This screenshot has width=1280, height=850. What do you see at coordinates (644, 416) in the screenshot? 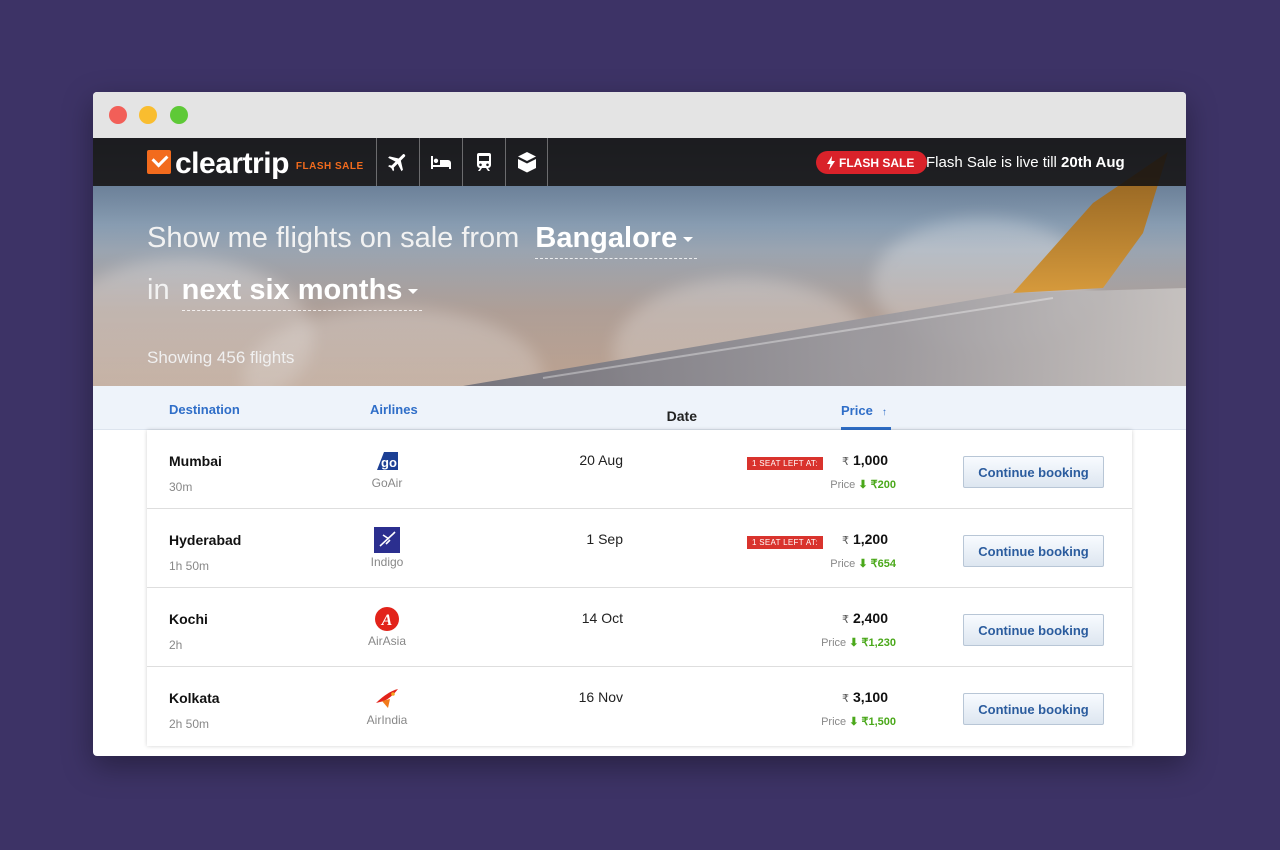
I see `sort-by-date: Date` at bounding box center [644, 416].